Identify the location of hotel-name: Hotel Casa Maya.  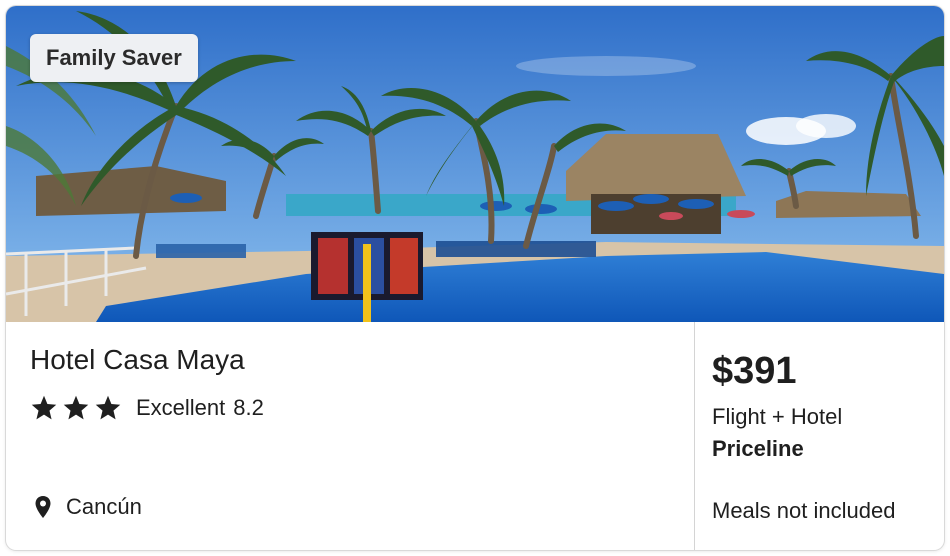
(137, 360).